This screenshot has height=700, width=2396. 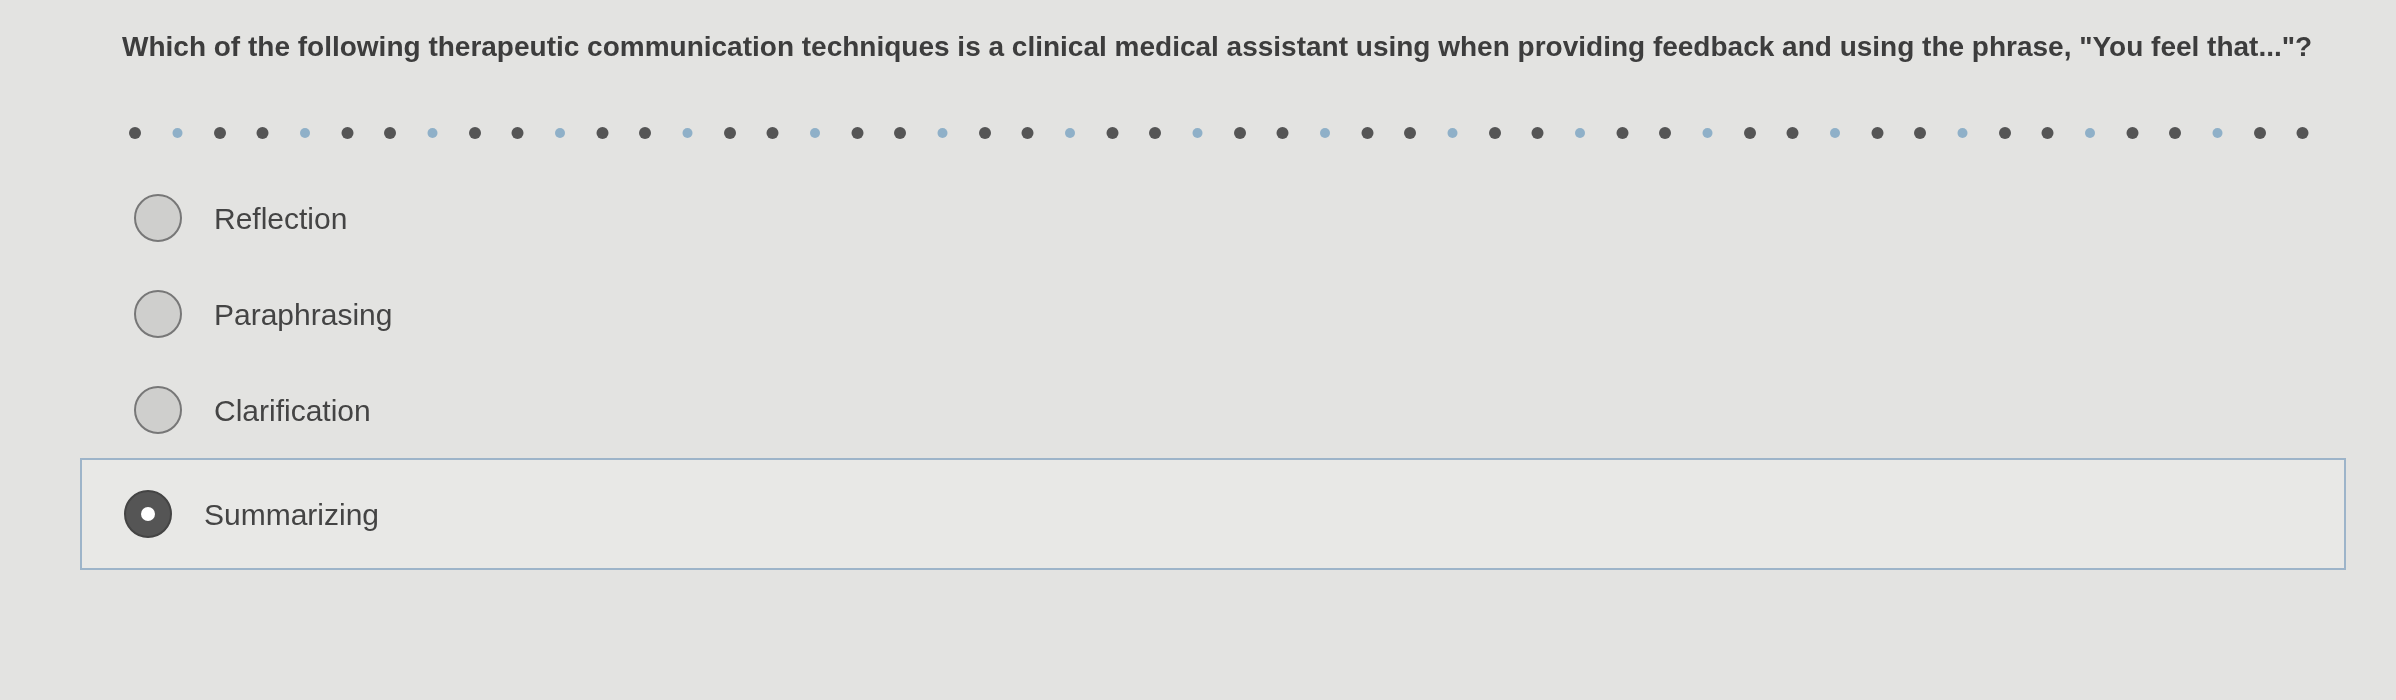 I want to click on option-label: Summarizing, so click(x=292, y=514).